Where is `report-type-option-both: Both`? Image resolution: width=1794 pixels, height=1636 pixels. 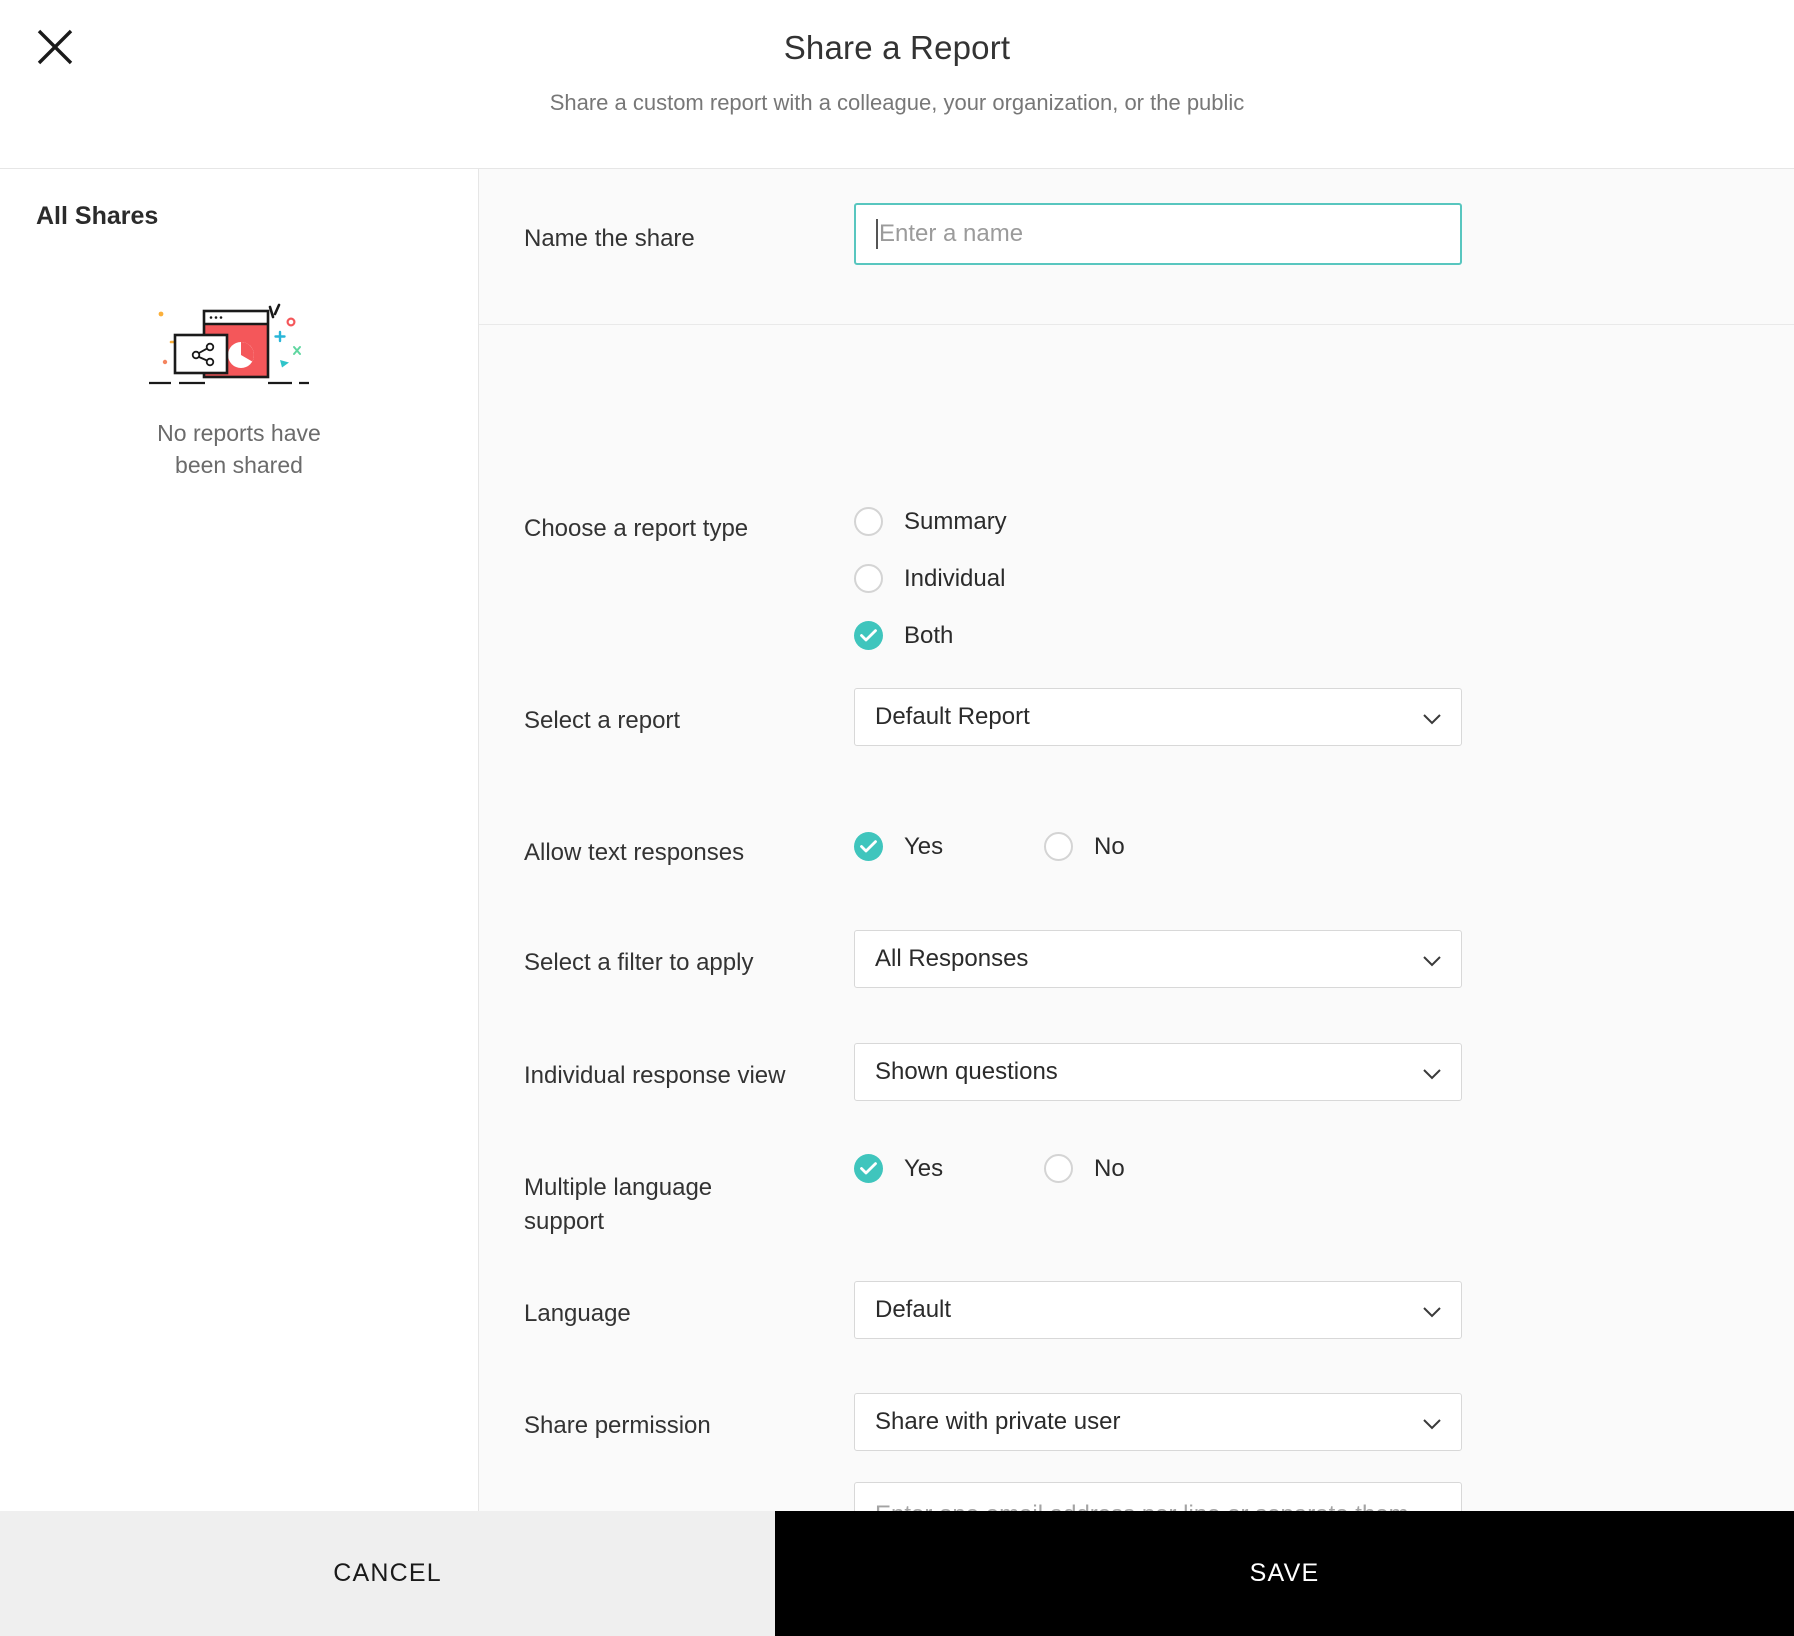 report-type-option-both: Both is located at coordinates (903, 635).